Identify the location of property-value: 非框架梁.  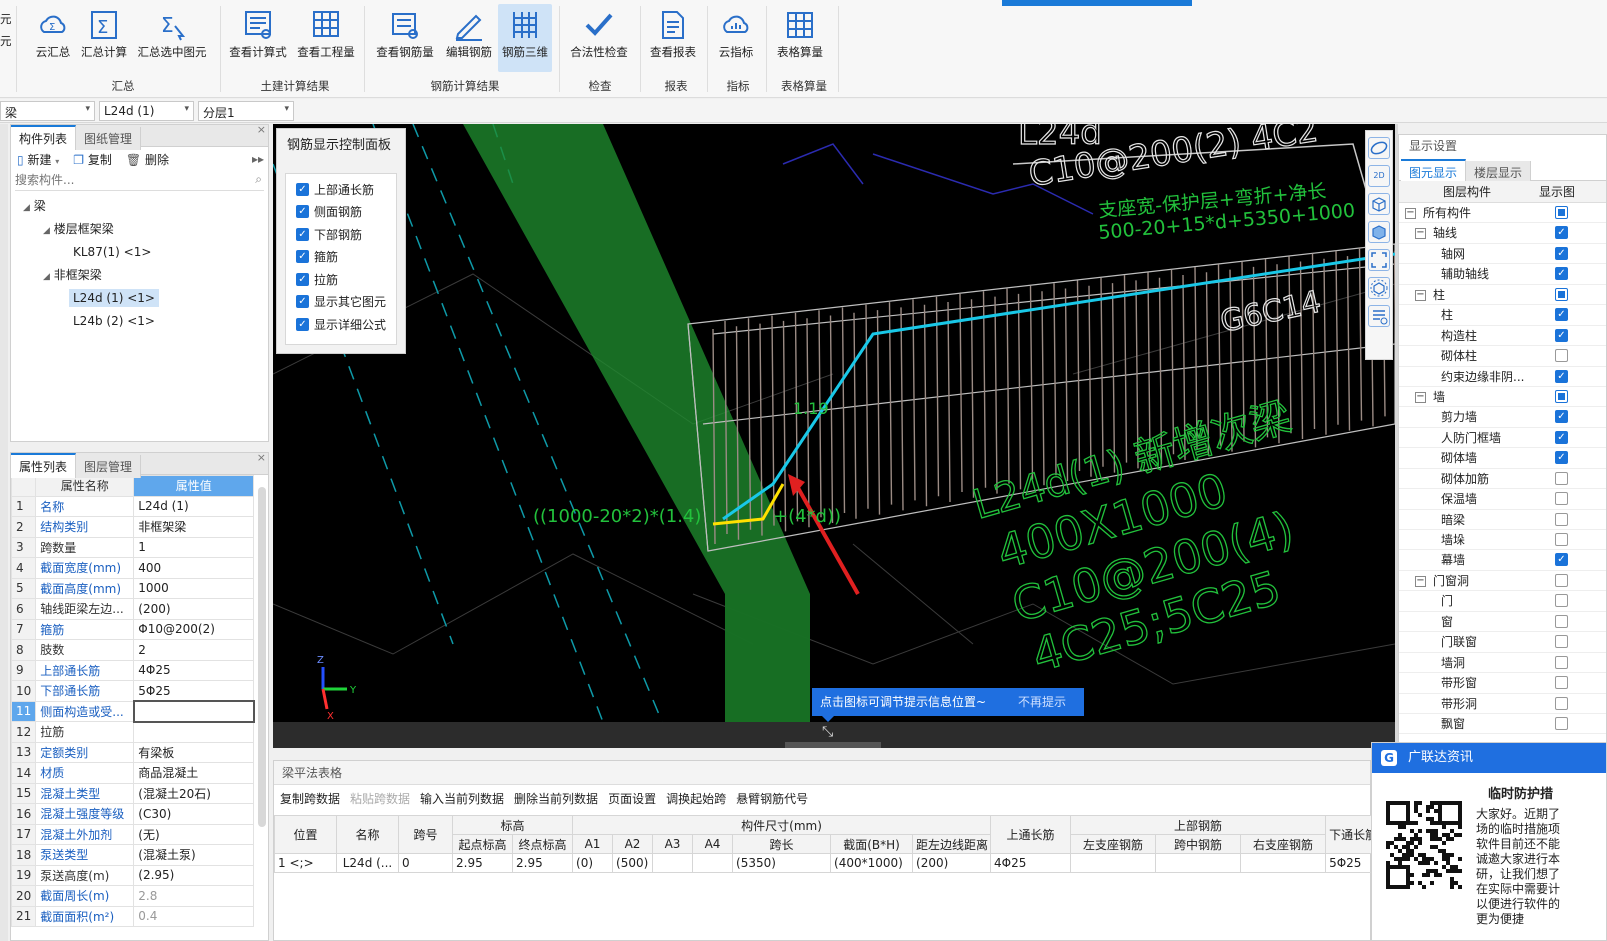
(194, 527).